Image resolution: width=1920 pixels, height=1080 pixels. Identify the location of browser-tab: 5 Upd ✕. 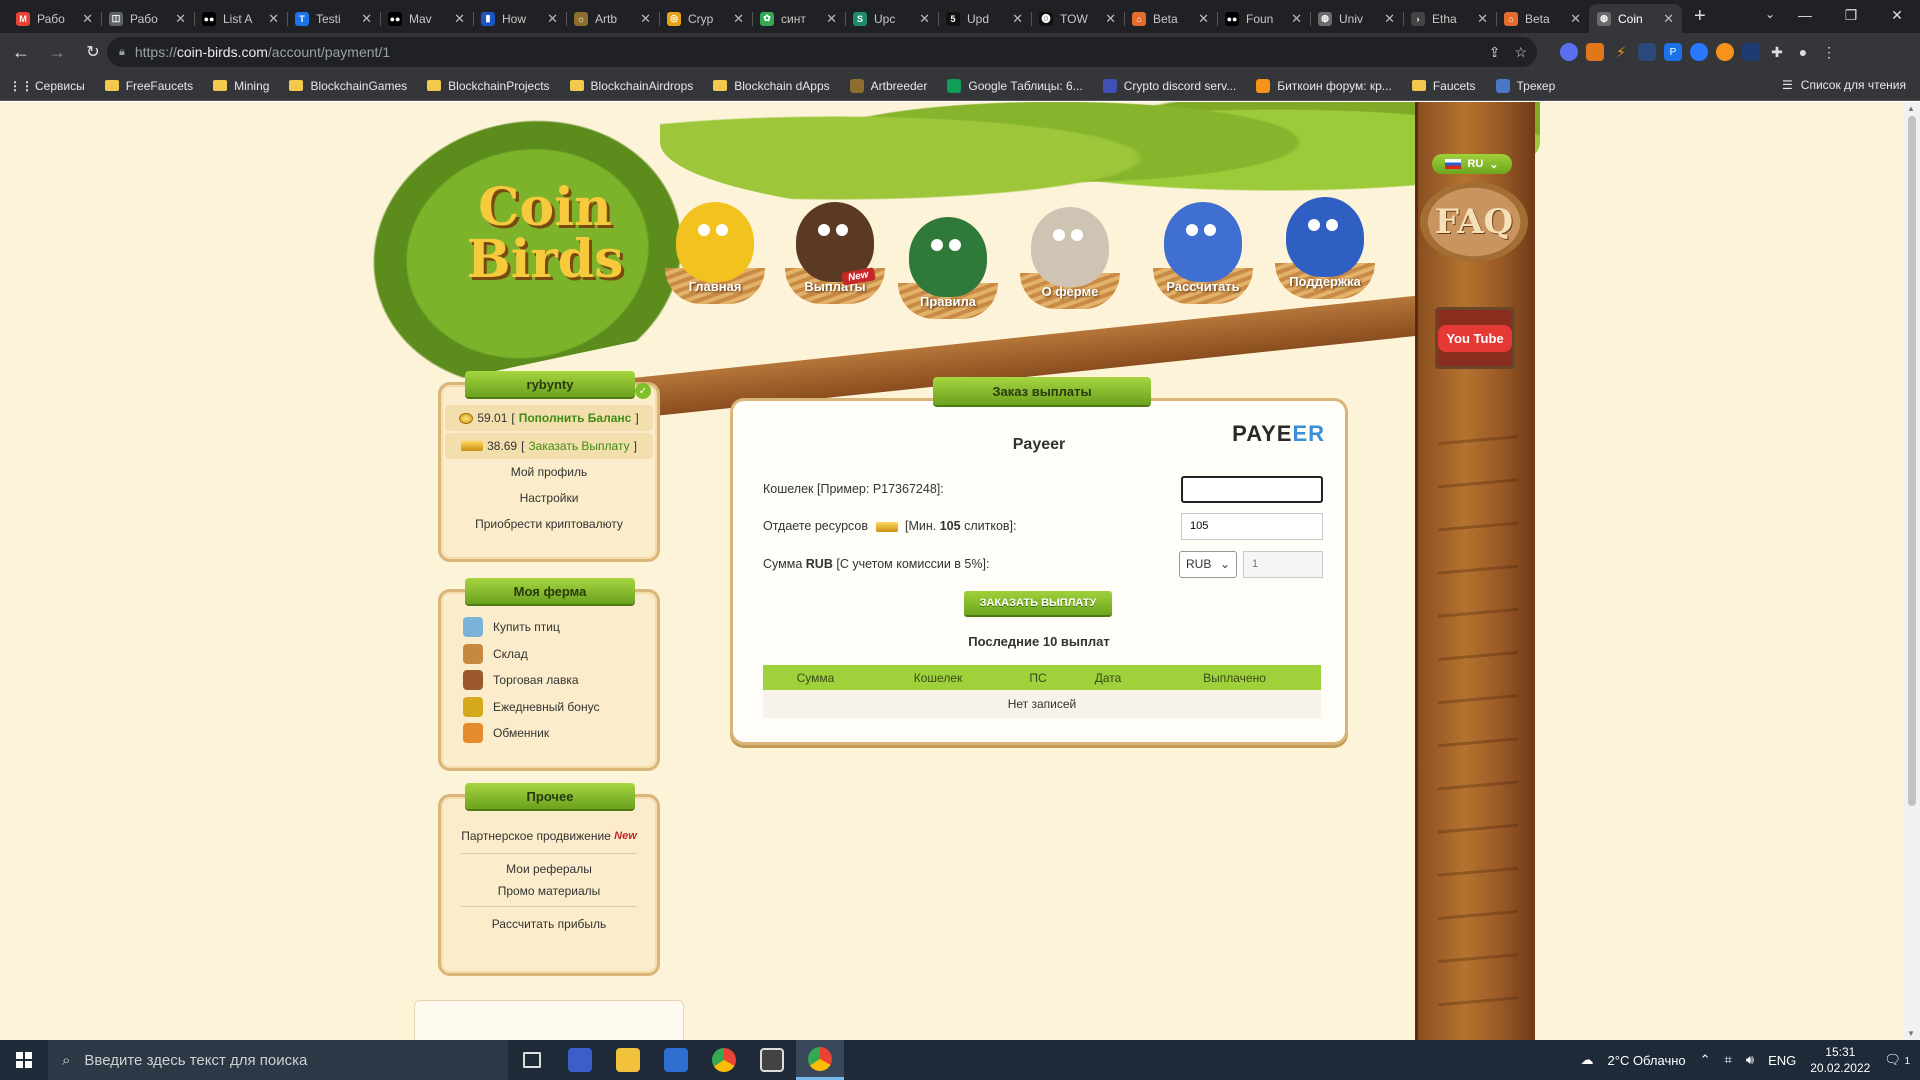
(984, 18).